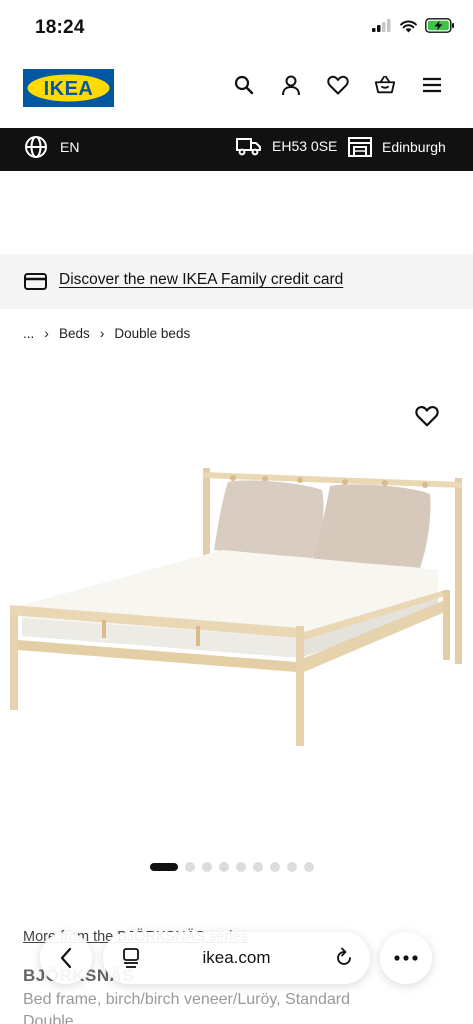 The height and width of the screenshot is (1024, 473). What do you see at coordinates (305, 146) in the screenshot?
I see `postcode-label: EH53 0SE` at bounding box center [305, 146].